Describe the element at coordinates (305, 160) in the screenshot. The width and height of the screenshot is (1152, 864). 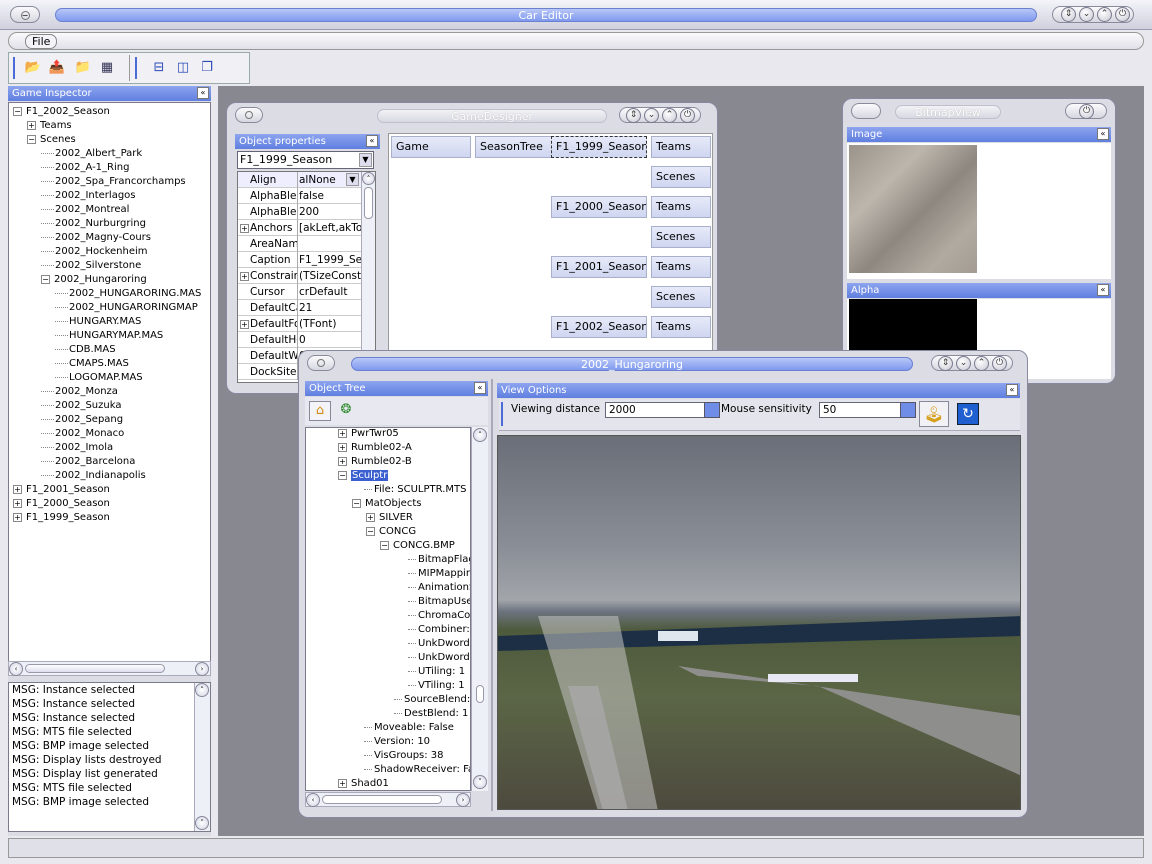
I see `object-selector: F1_1999_Season ▼` at that location.